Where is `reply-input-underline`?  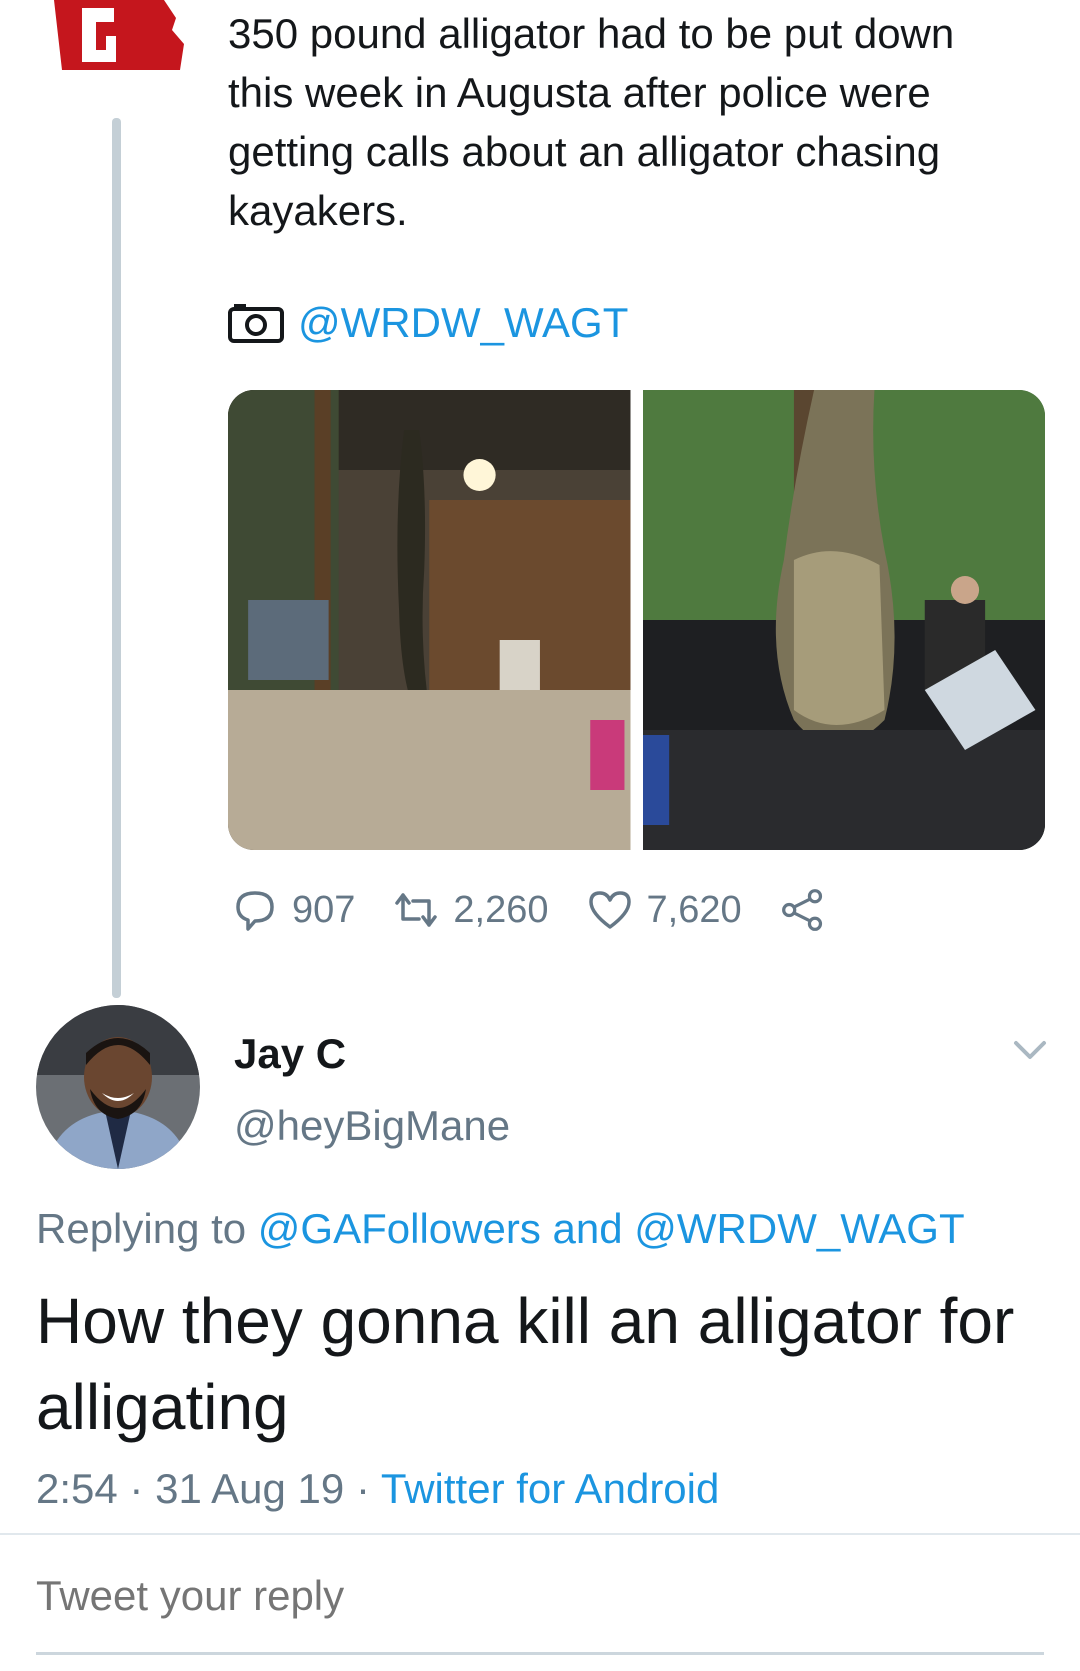 reply-input-underline is located at coordinates (540, 1653).